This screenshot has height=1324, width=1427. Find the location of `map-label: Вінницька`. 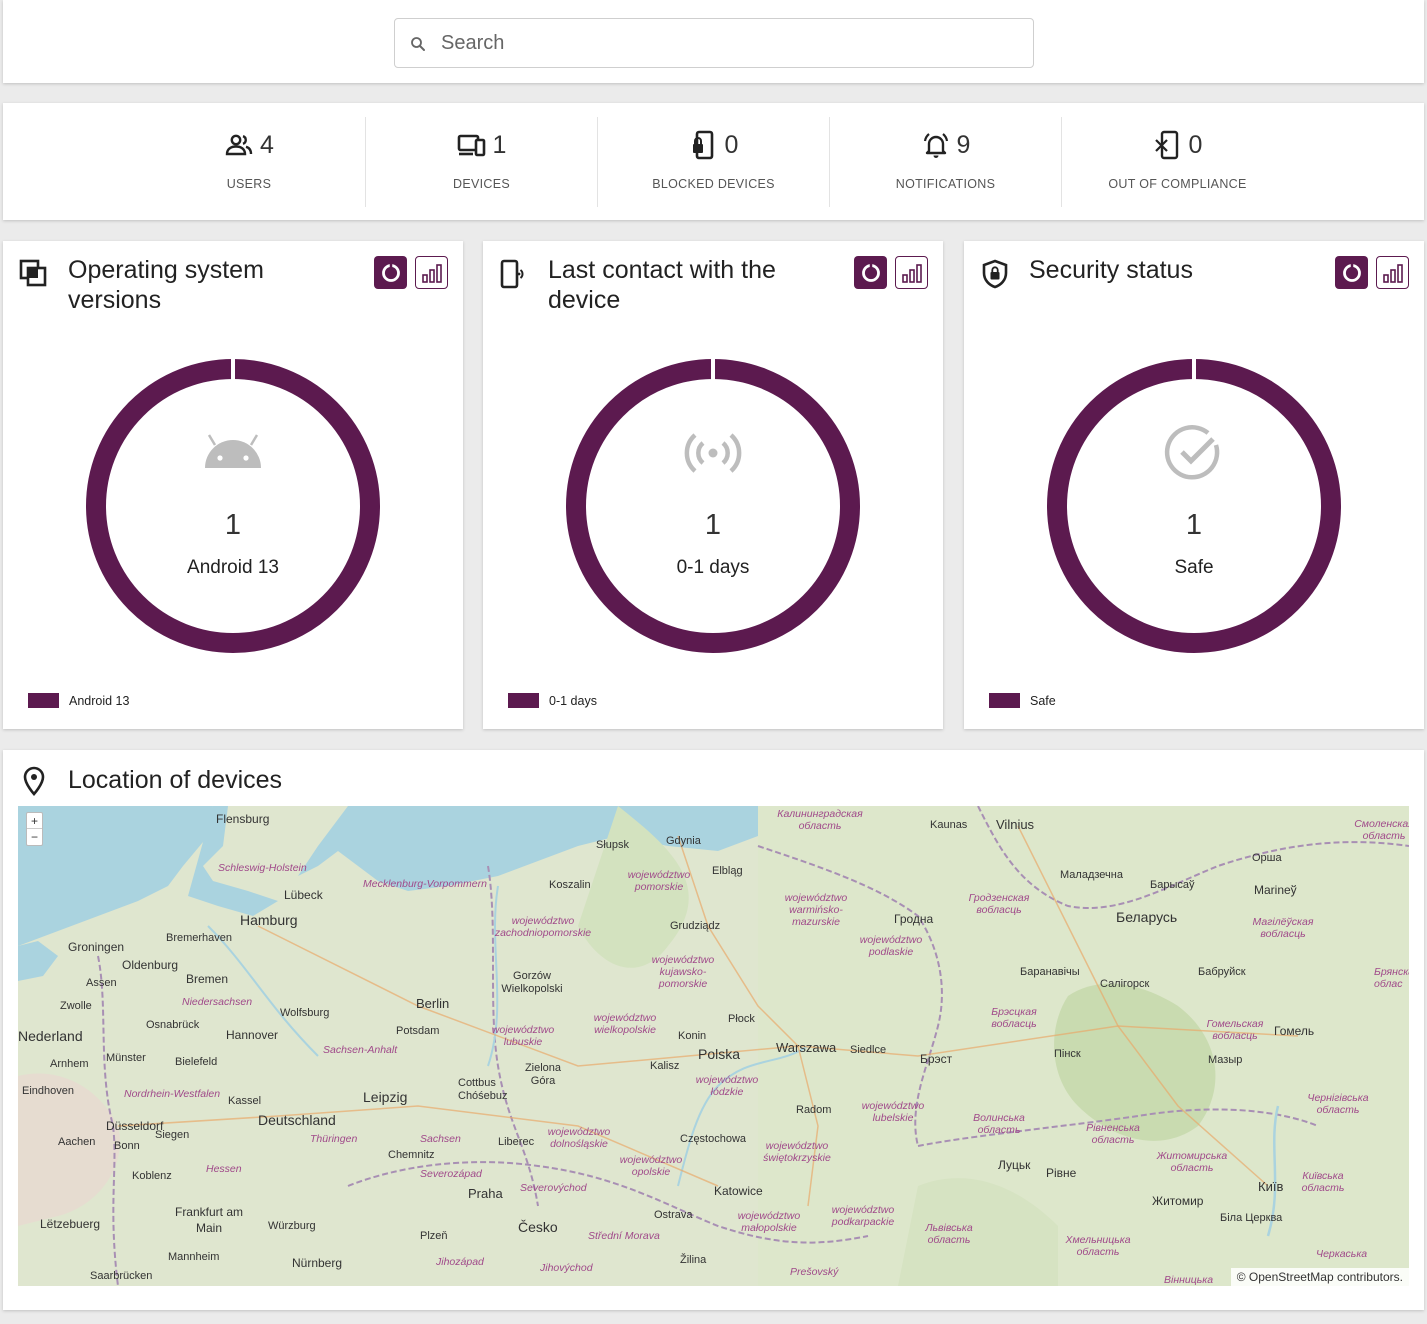

map-label: Вінницька is located at coordinates (1189, 1280).